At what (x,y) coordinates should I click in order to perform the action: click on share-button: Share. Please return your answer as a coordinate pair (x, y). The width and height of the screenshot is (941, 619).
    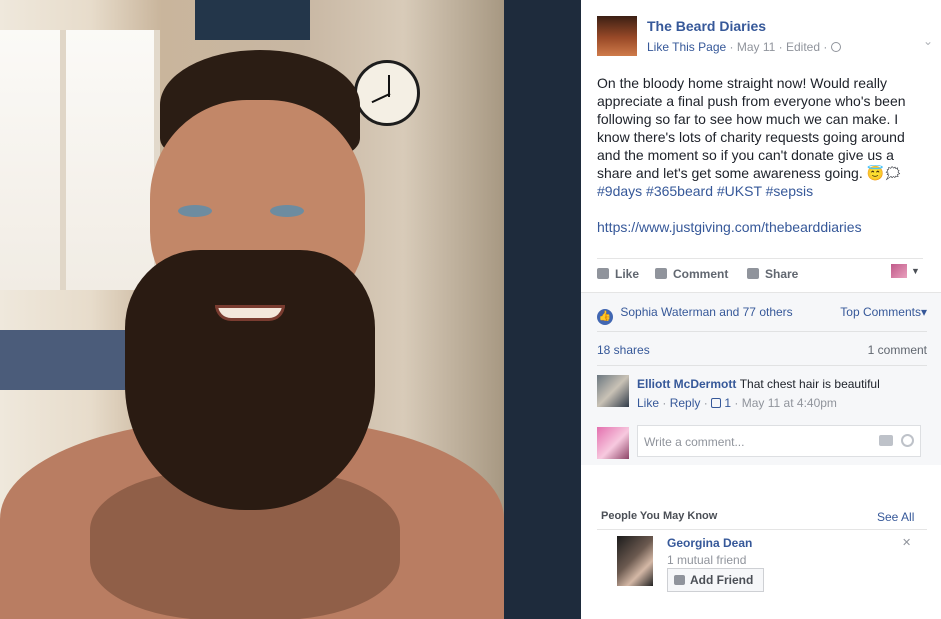
    Looking at the image, I should click on (772, 274).